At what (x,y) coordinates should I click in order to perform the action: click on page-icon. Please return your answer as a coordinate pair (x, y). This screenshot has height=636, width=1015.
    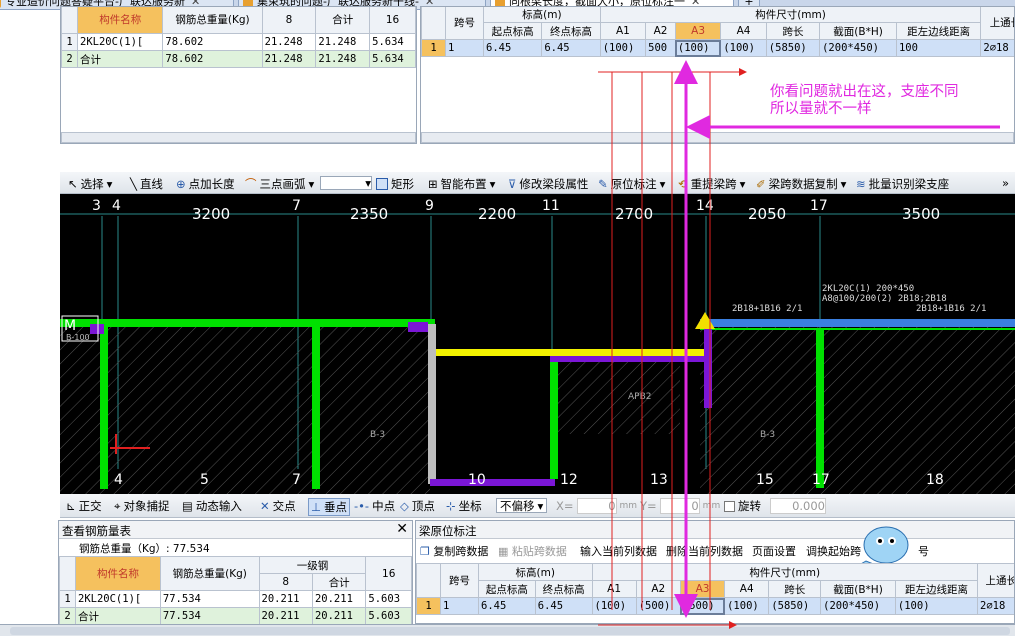
    Looking at the image, I should click on (0, 4).